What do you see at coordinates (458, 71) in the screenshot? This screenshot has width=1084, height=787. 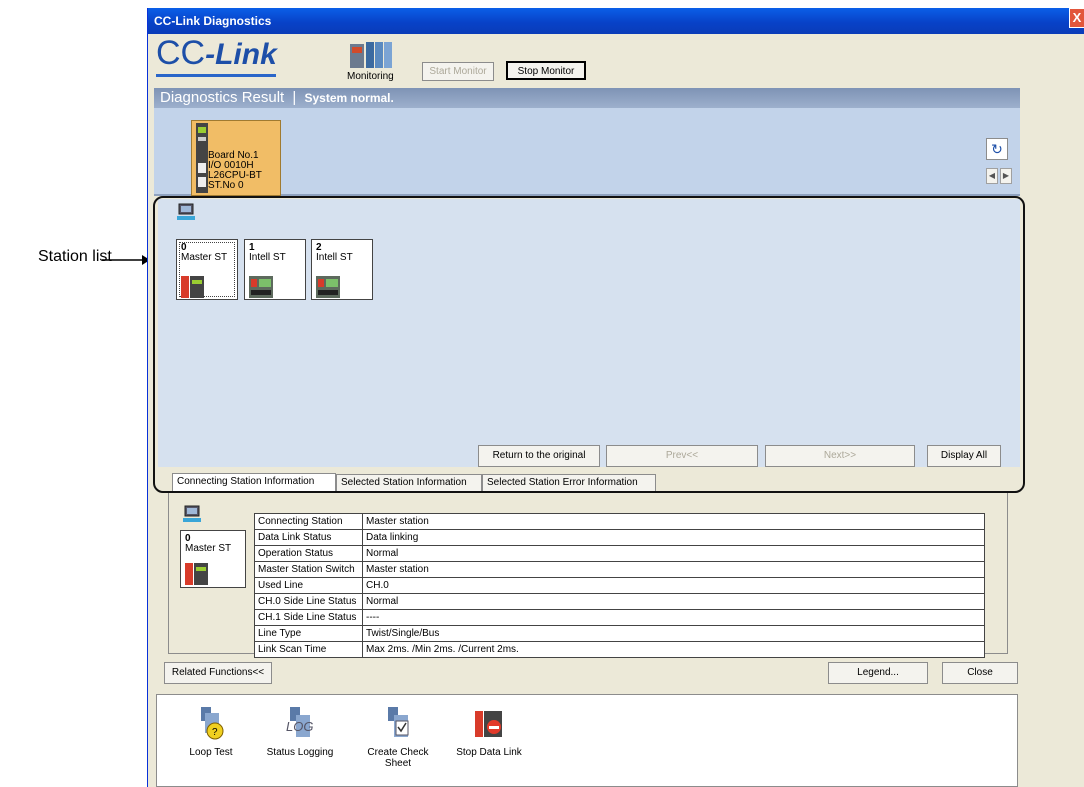 I see `start-monitor-button: Start Monitor` at bounding box center [458, 71].